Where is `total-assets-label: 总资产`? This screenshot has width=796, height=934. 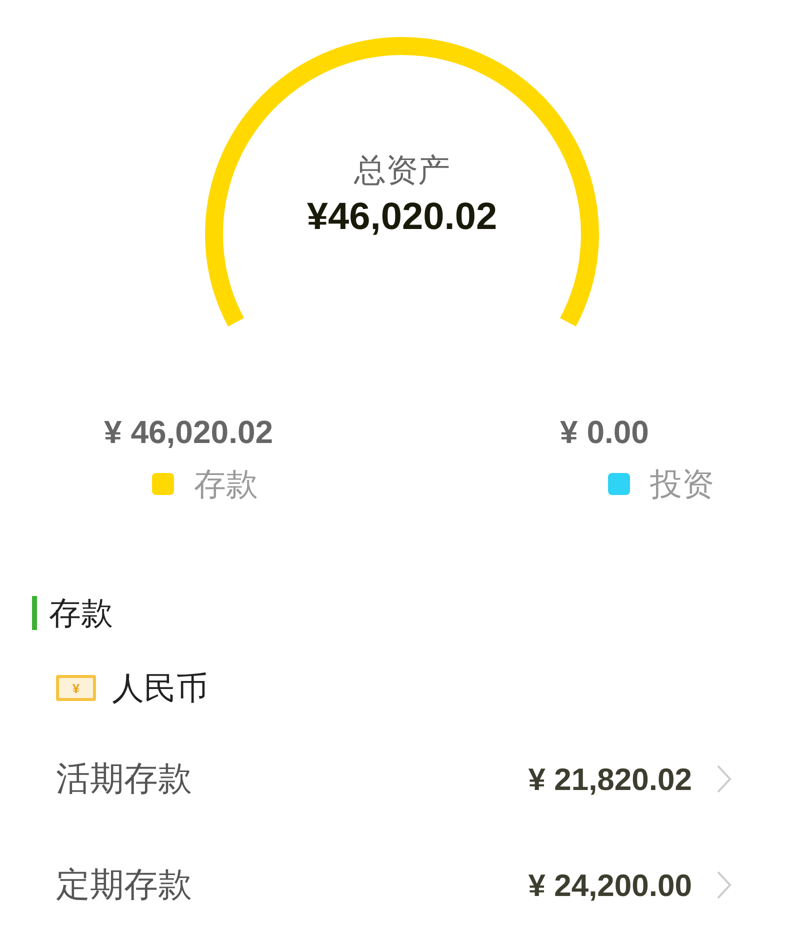 total-assets-label: 总资产 is located at coordinates (402, 170).